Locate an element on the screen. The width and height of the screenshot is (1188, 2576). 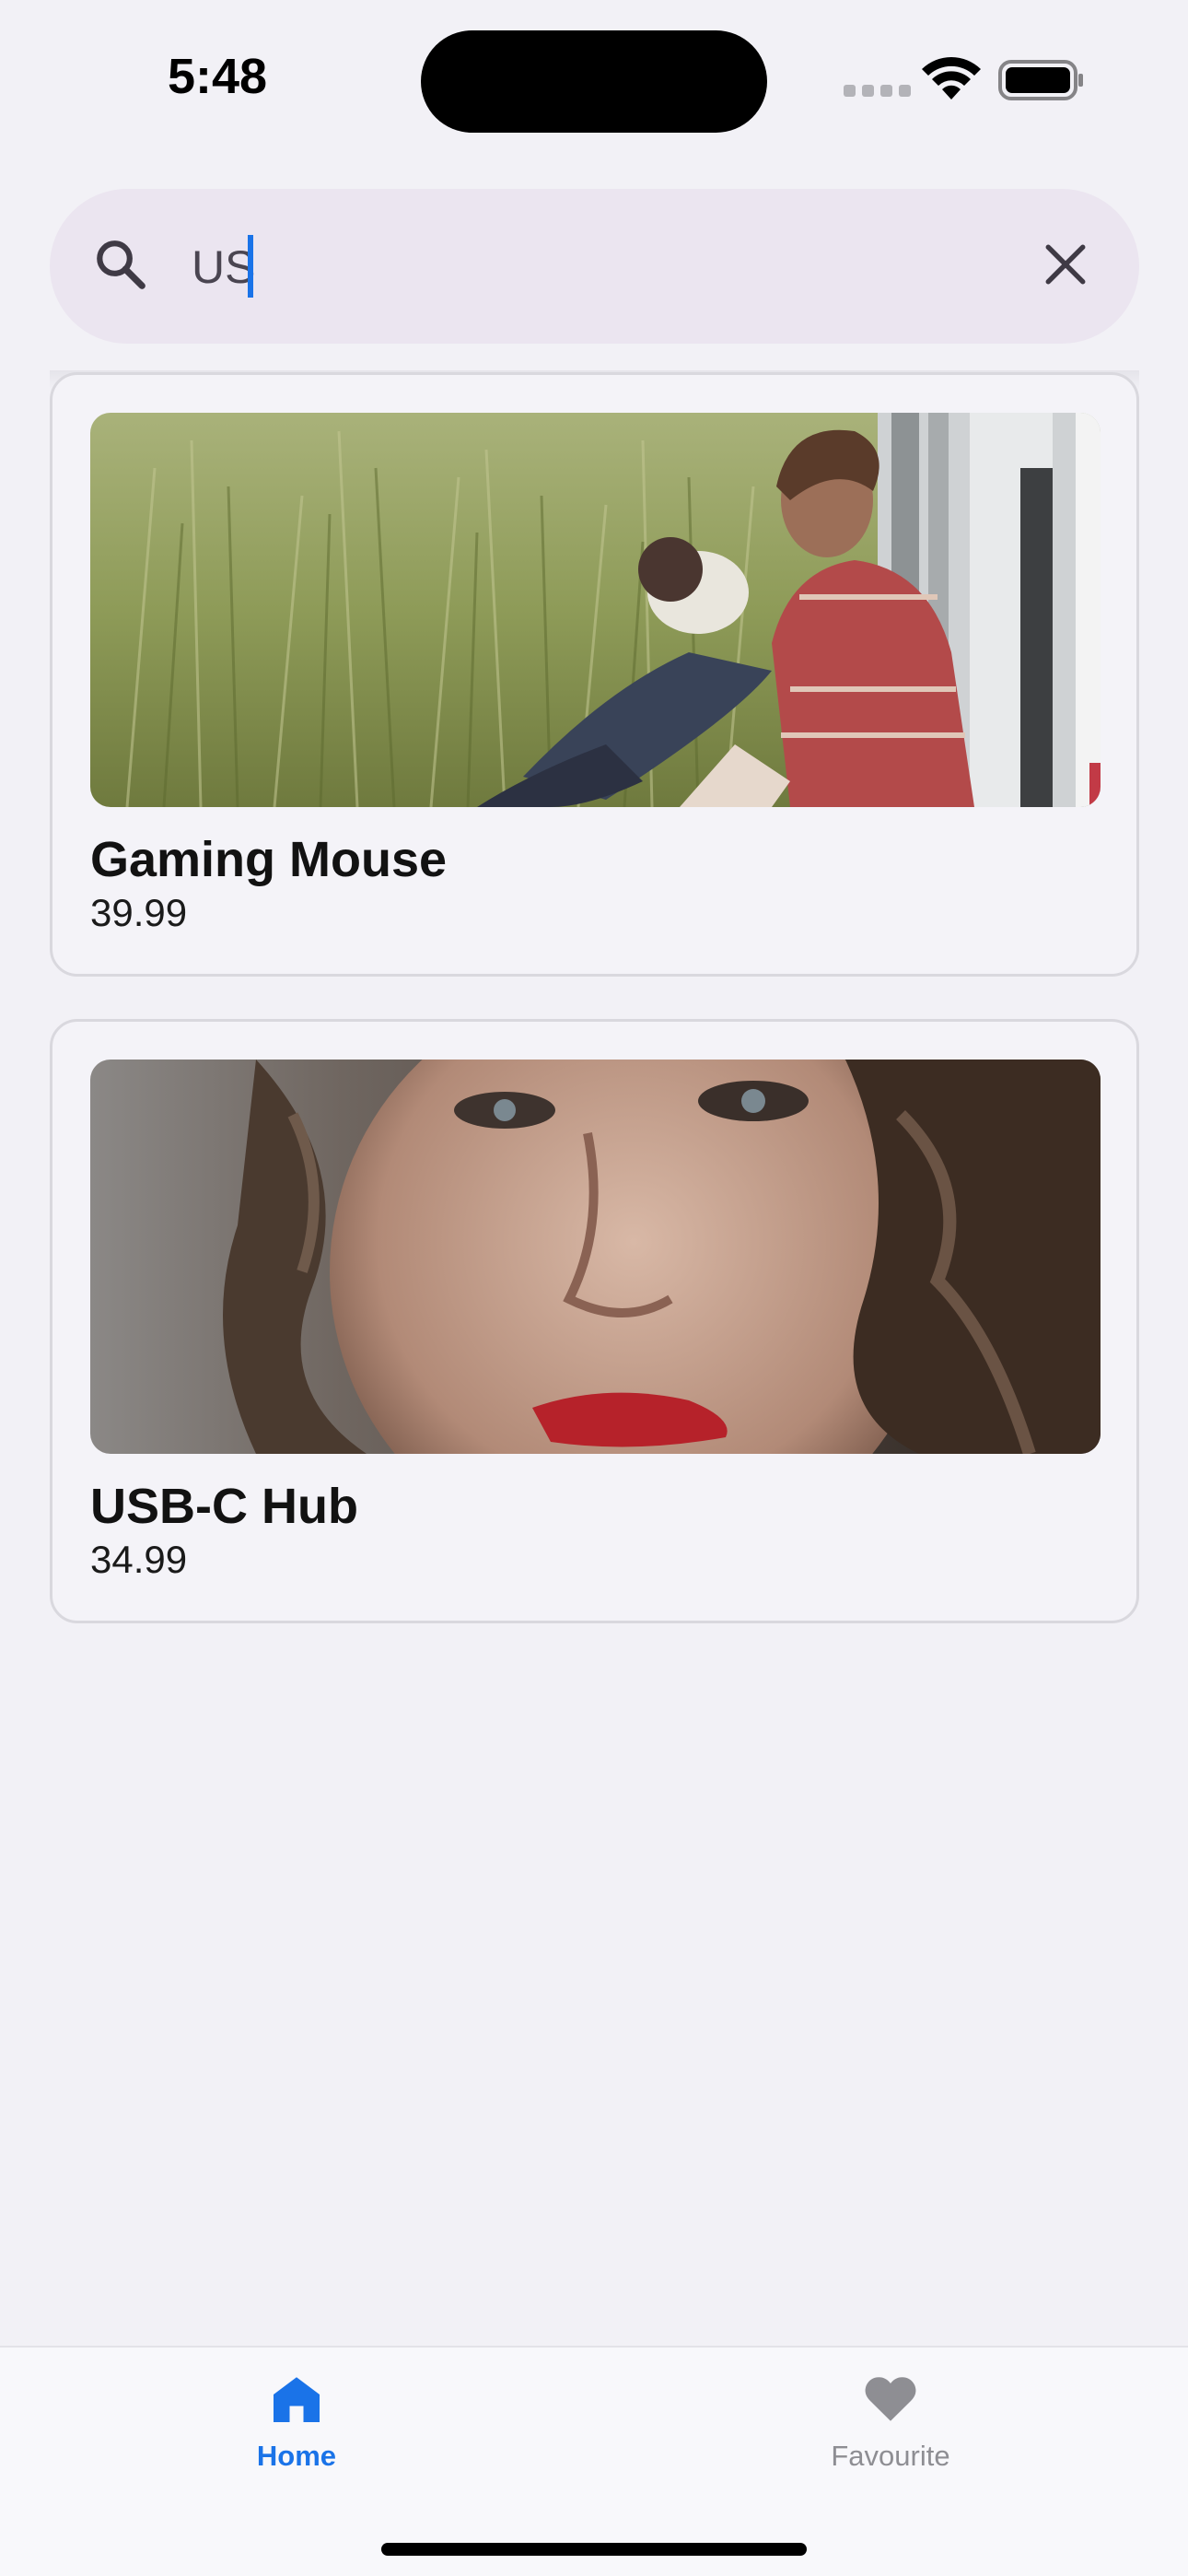
tab-favourite: Favourite is located at coordinates (890, 2426).